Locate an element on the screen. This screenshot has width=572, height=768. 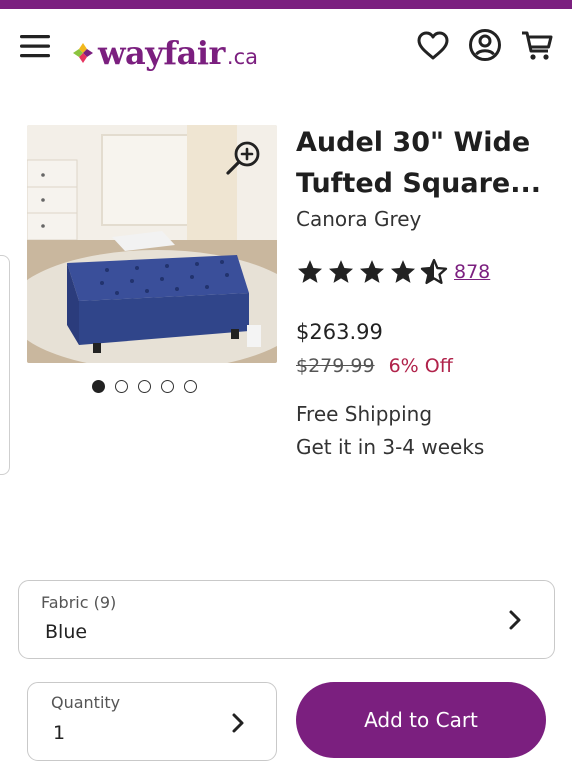
fabric-selector: Fabric (9) Blue is located at coordinates (286, 619).